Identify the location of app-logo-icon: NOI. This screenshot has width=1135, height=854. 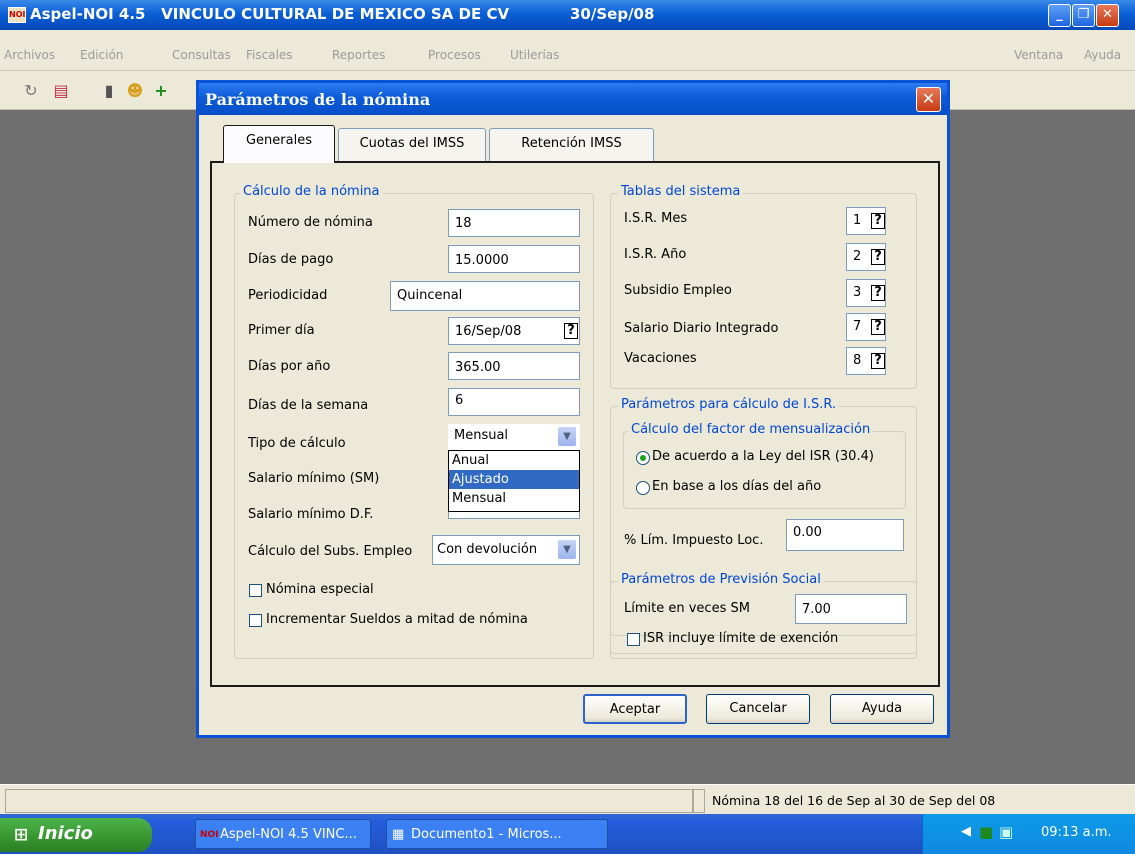
(209, 835).